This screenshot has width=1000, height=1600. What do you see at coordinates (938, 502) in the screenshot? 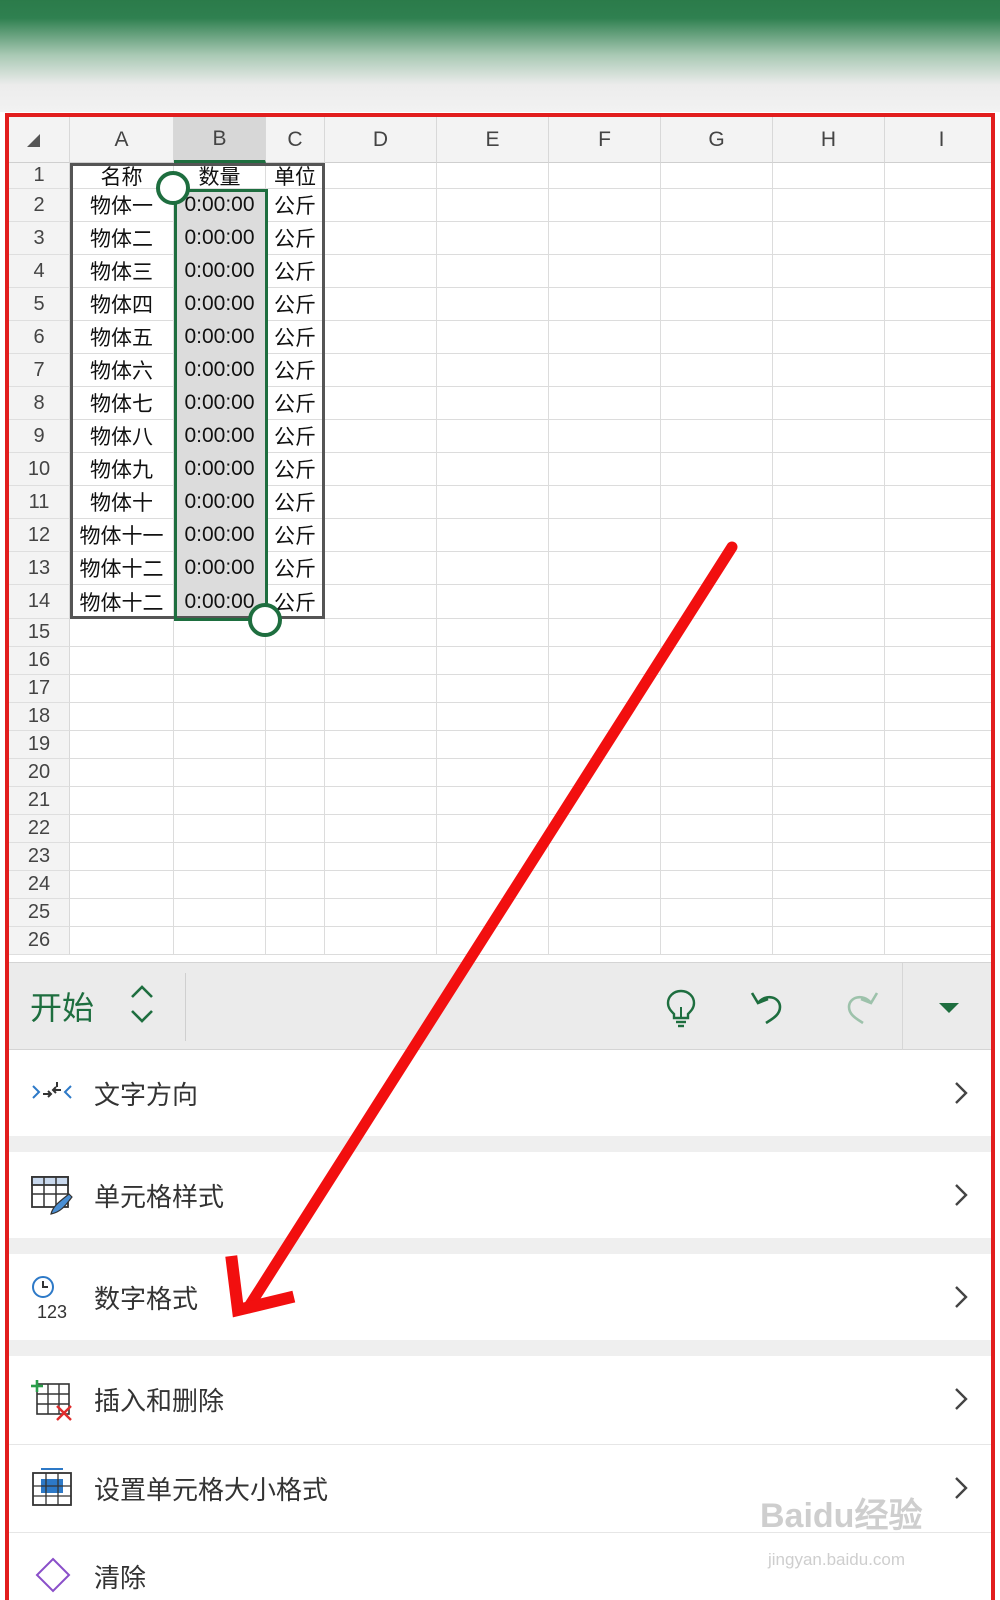
I see `cell-i11` at bounding box center [938, 502].